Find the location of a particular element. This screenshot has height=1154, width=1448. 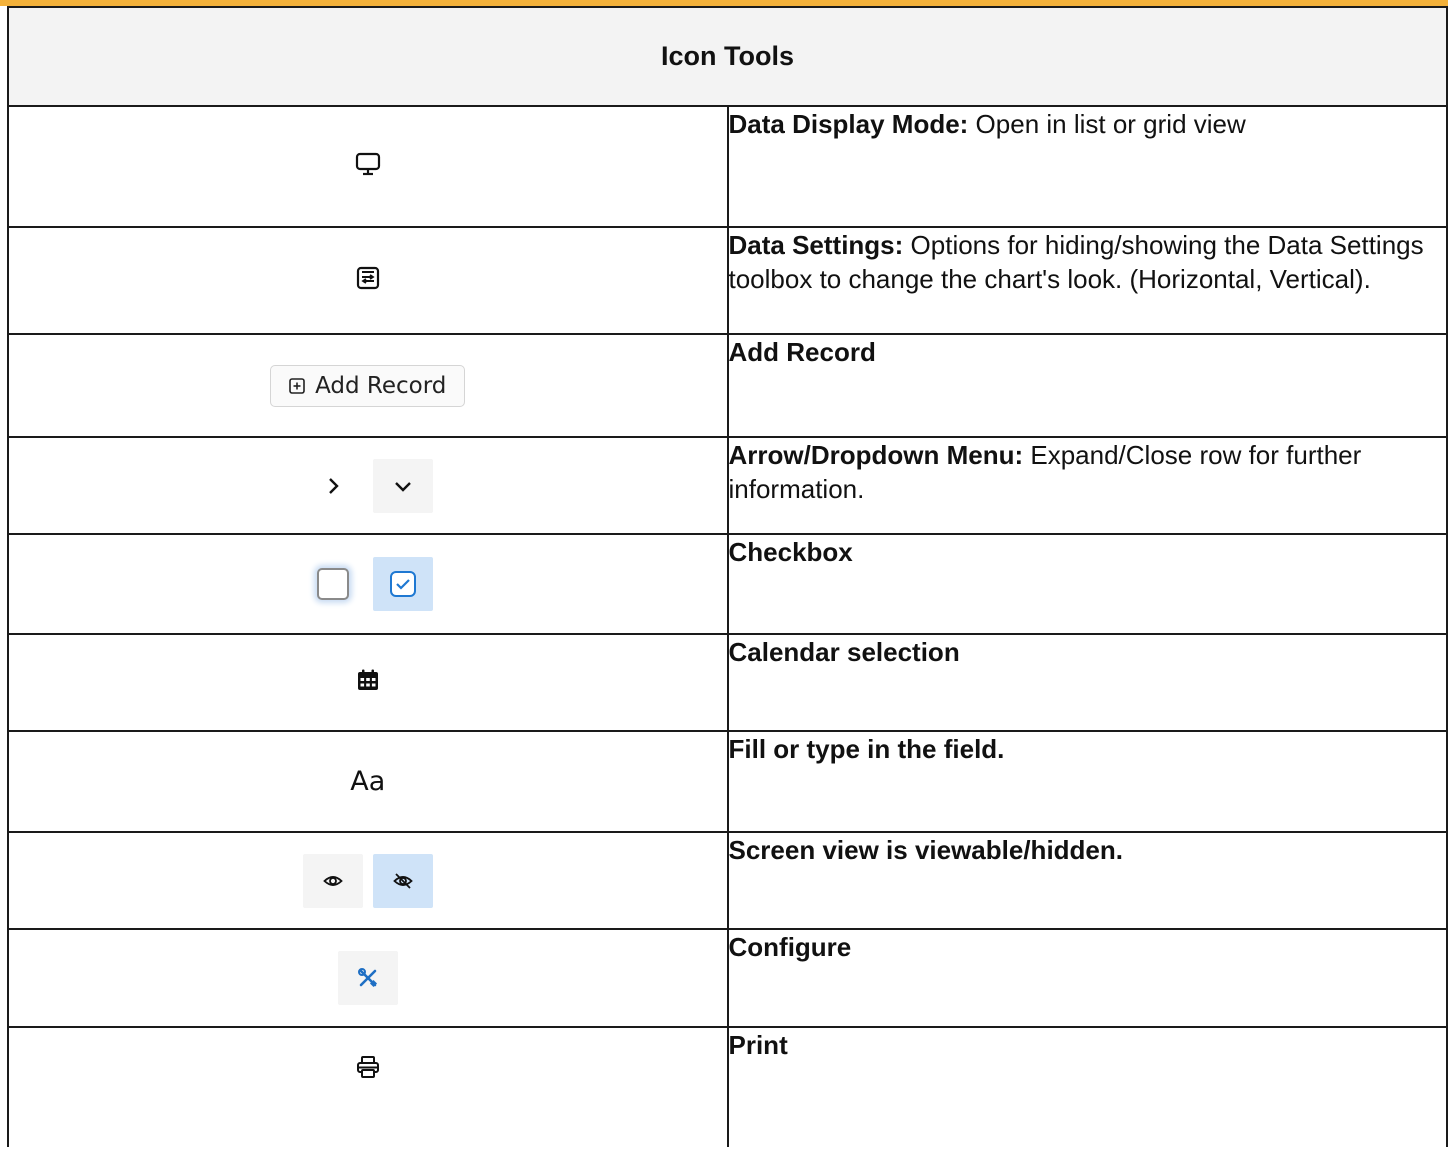

plus-square-icon is located at coordinates (297, 385).